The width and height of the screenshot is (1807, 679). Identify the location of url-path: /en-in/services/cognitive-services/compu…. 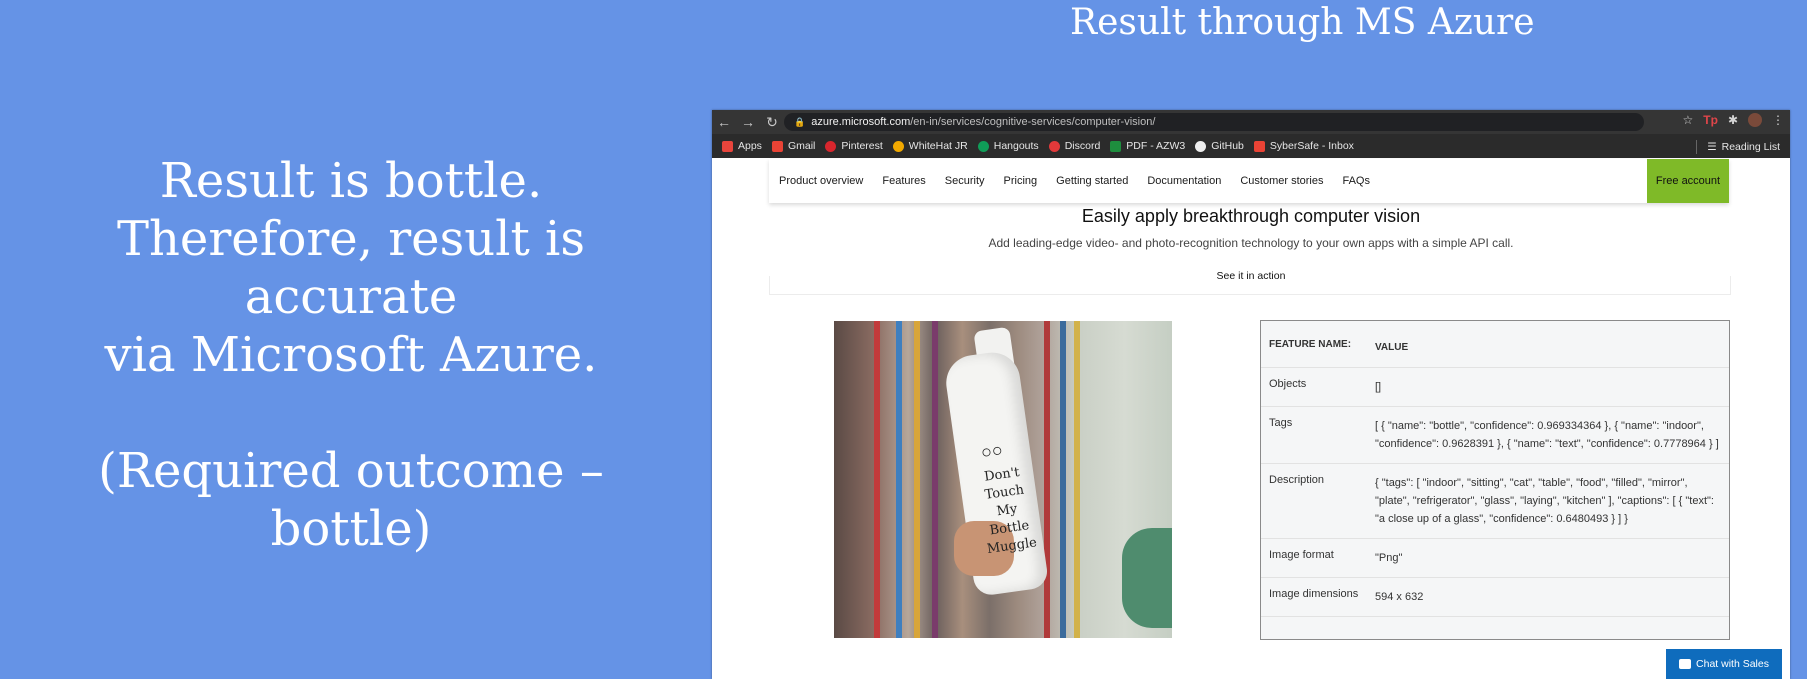
(1033, 122).